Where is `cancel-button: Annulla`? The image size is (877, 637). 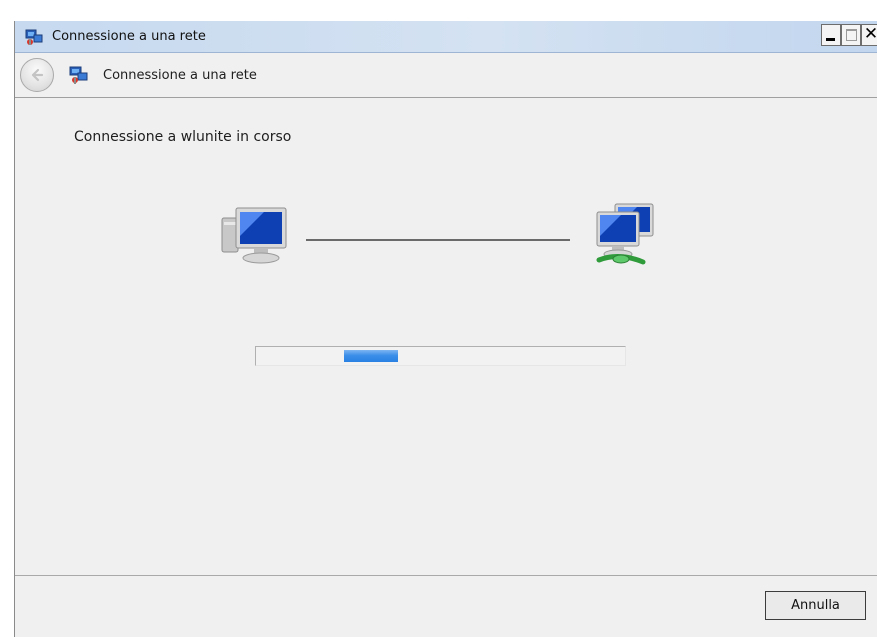 cancel-button: Annulla is located at coordinates (815, 605).